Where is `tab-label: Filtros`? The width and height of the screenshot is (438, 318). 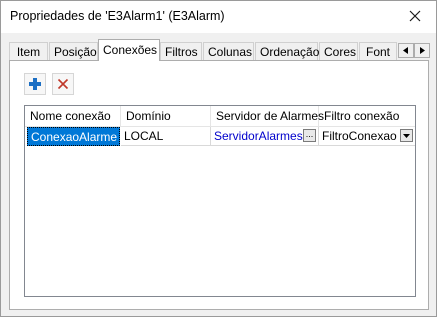
tab-label: Filtros is located at coordinates (181, 52).